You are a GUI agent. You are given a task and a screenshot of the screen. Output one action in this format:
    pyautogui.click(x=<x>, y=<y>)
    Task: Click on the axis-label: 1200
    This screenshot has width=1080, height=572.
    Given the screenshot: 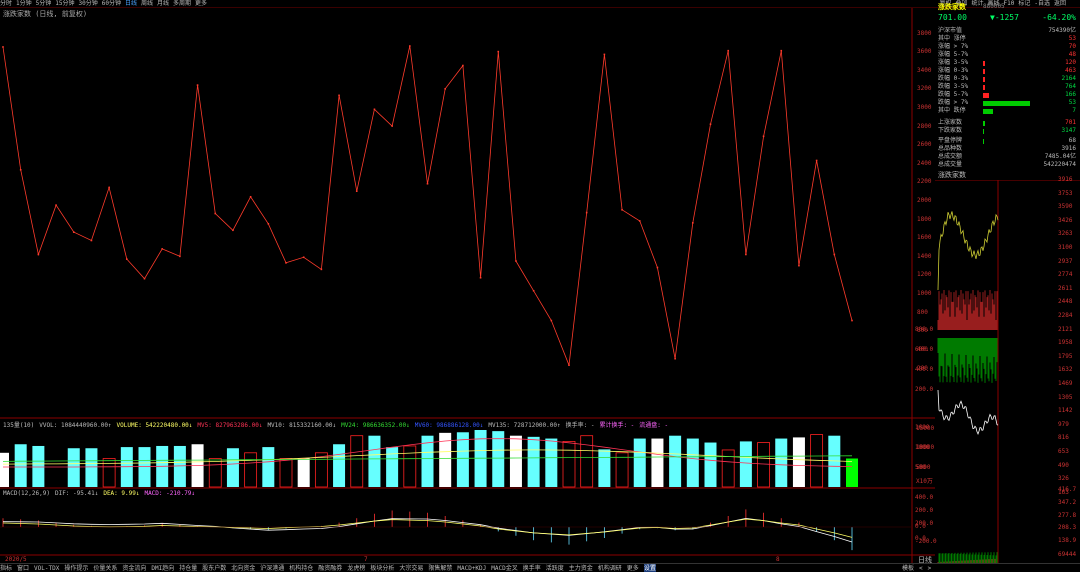 What is the action you would take?
    pyautogui.click(x=924, y=275)
    